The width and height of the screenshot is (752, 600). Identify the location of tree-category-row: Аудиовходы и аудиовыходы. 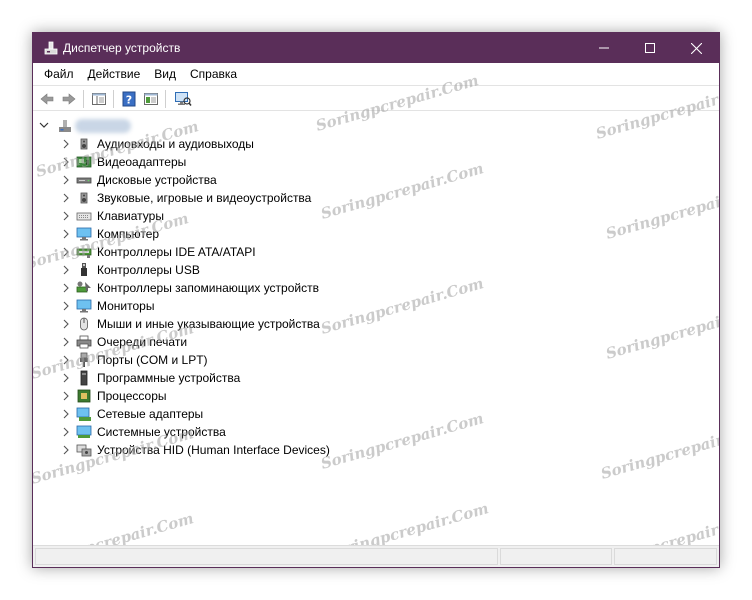
(243, 144).